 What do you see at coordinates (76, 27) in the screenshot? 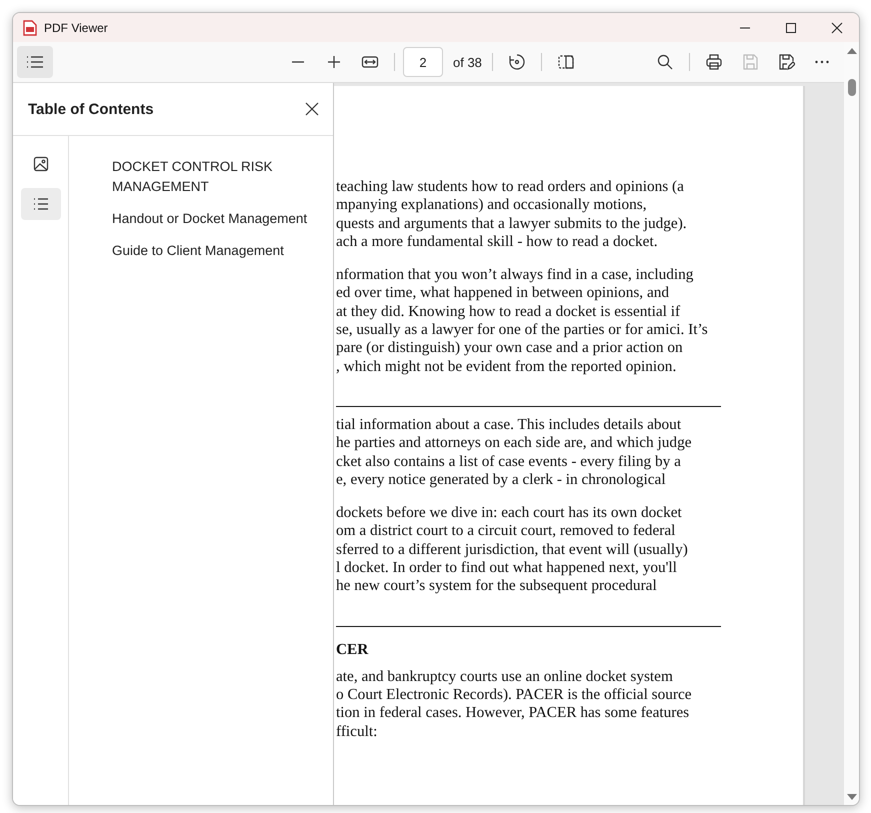
I see `window-title: PDF Viewer` at bounding box center [76, 27].